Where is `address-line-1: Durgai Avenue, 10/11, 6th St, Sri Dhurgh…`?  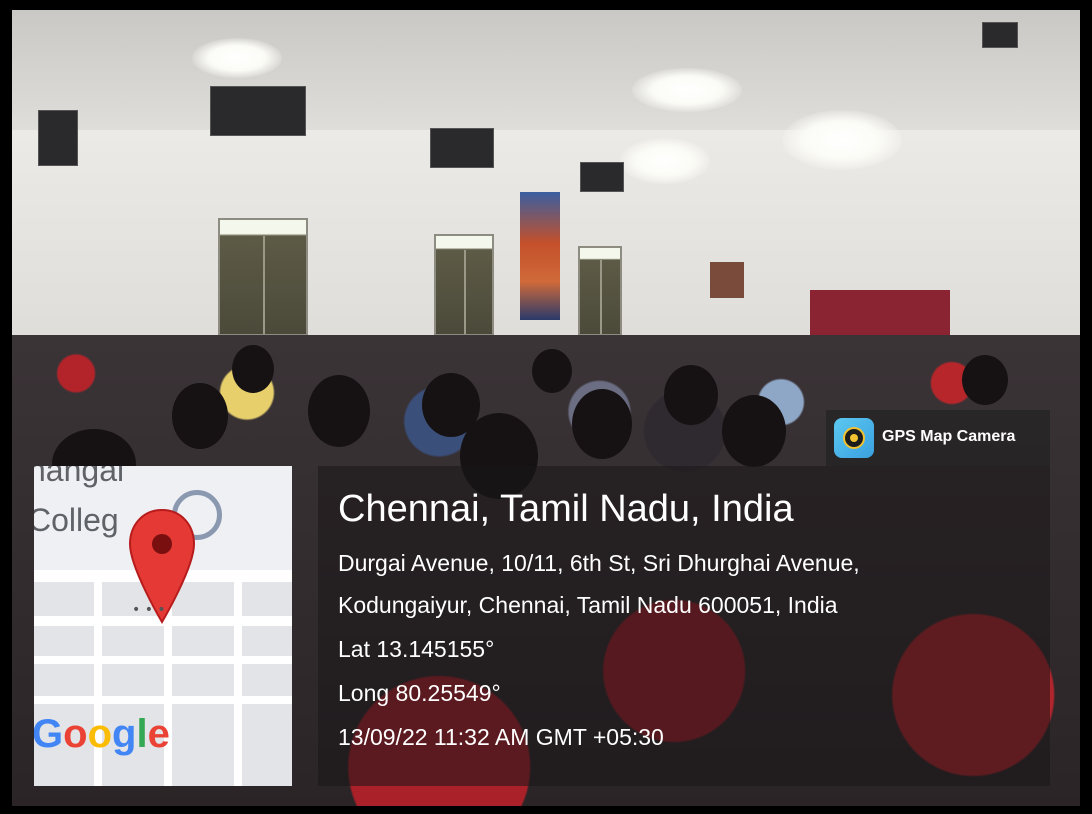
address-line-1: Durgai Avenue, 10/11, 6th St, Sri Dhurgh… is located at coordinates (599, 563).